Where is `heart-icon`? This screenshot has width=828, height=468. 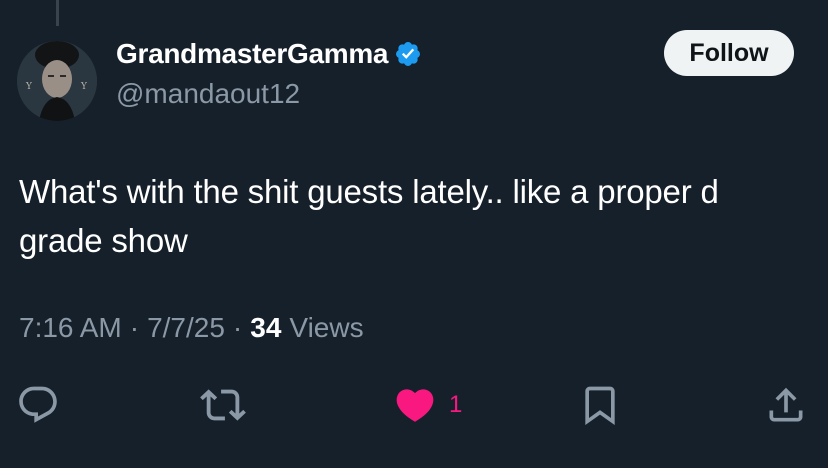 heart-icon is located at coordinates (415, 405).